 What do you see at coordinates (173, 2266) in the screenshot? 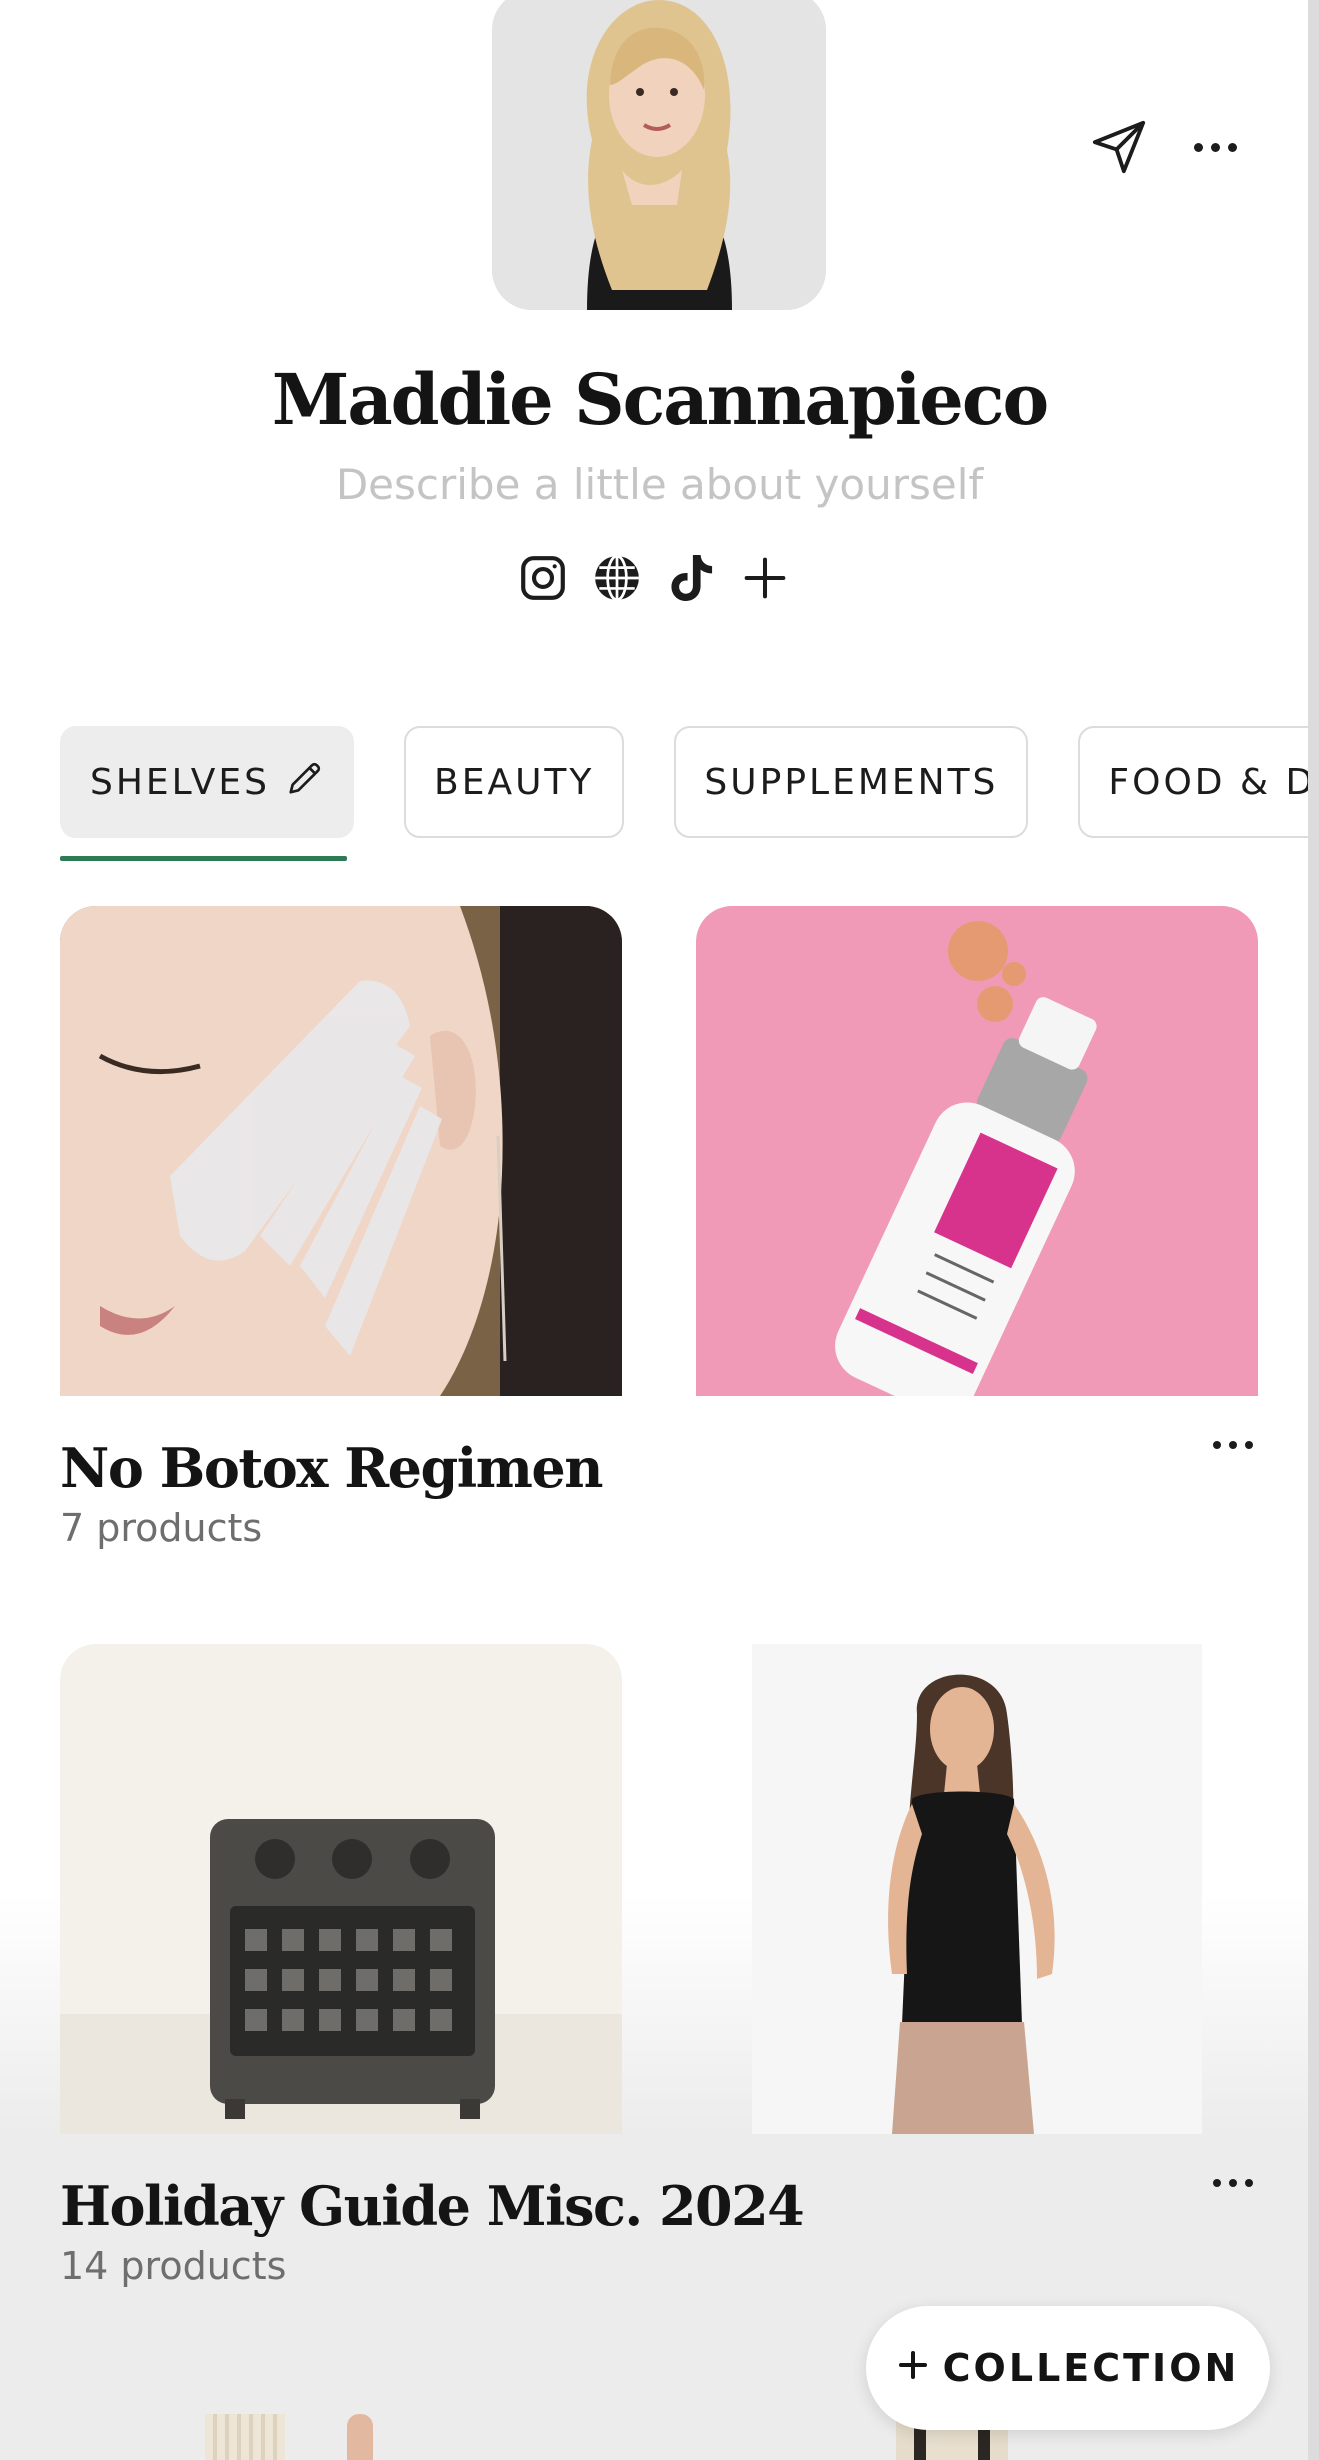
I see `collection-count: 14 products` at bounding box center [173, 2266].